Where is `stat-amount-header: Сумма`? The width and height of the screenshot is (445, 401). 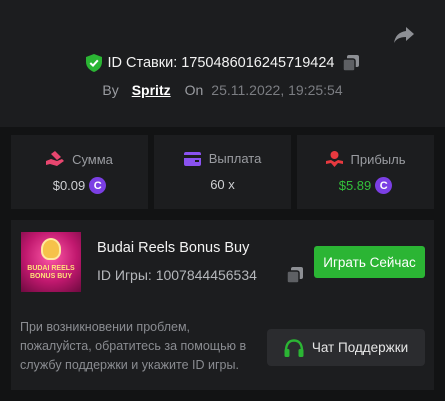 stat-amount-header: Сумма is located at coordinates (79, 159).